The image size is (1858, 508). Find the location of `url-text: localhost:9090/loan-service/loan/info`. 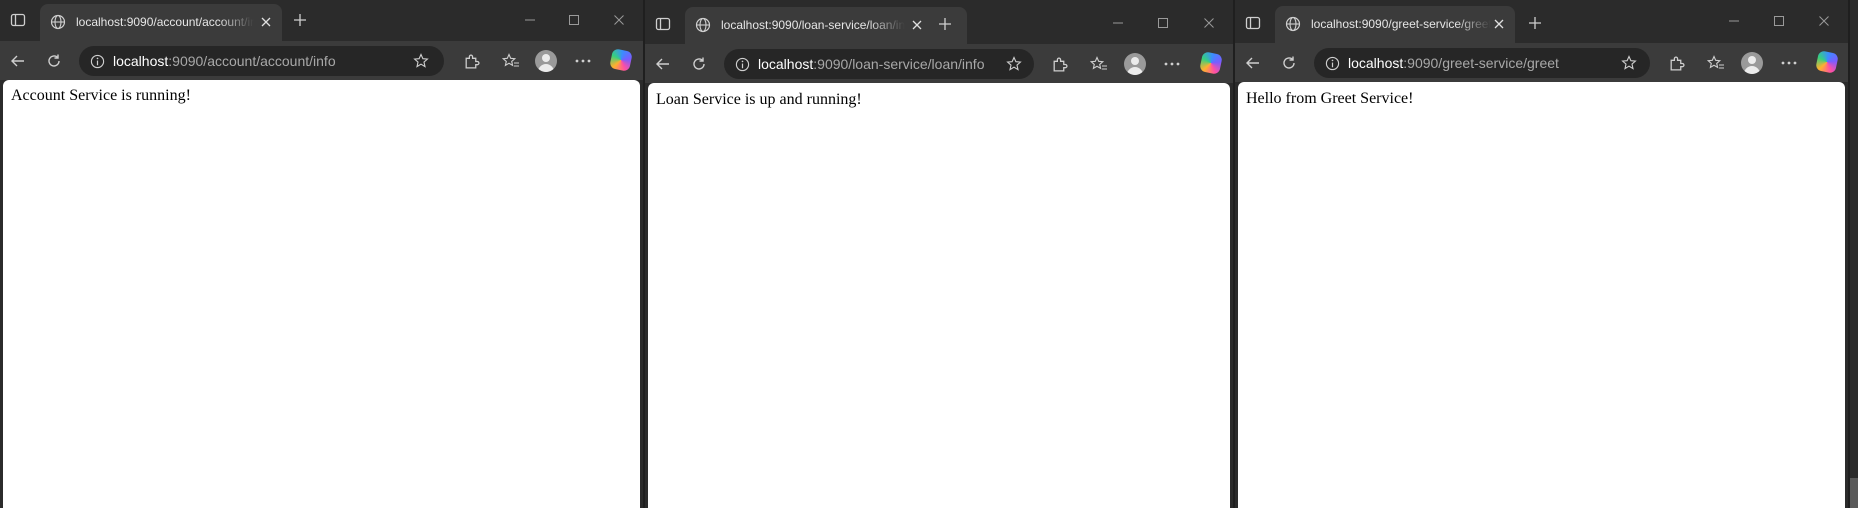

url-text: localhost:9090/loan-service/loan/info is located at coordinates (871, 64).